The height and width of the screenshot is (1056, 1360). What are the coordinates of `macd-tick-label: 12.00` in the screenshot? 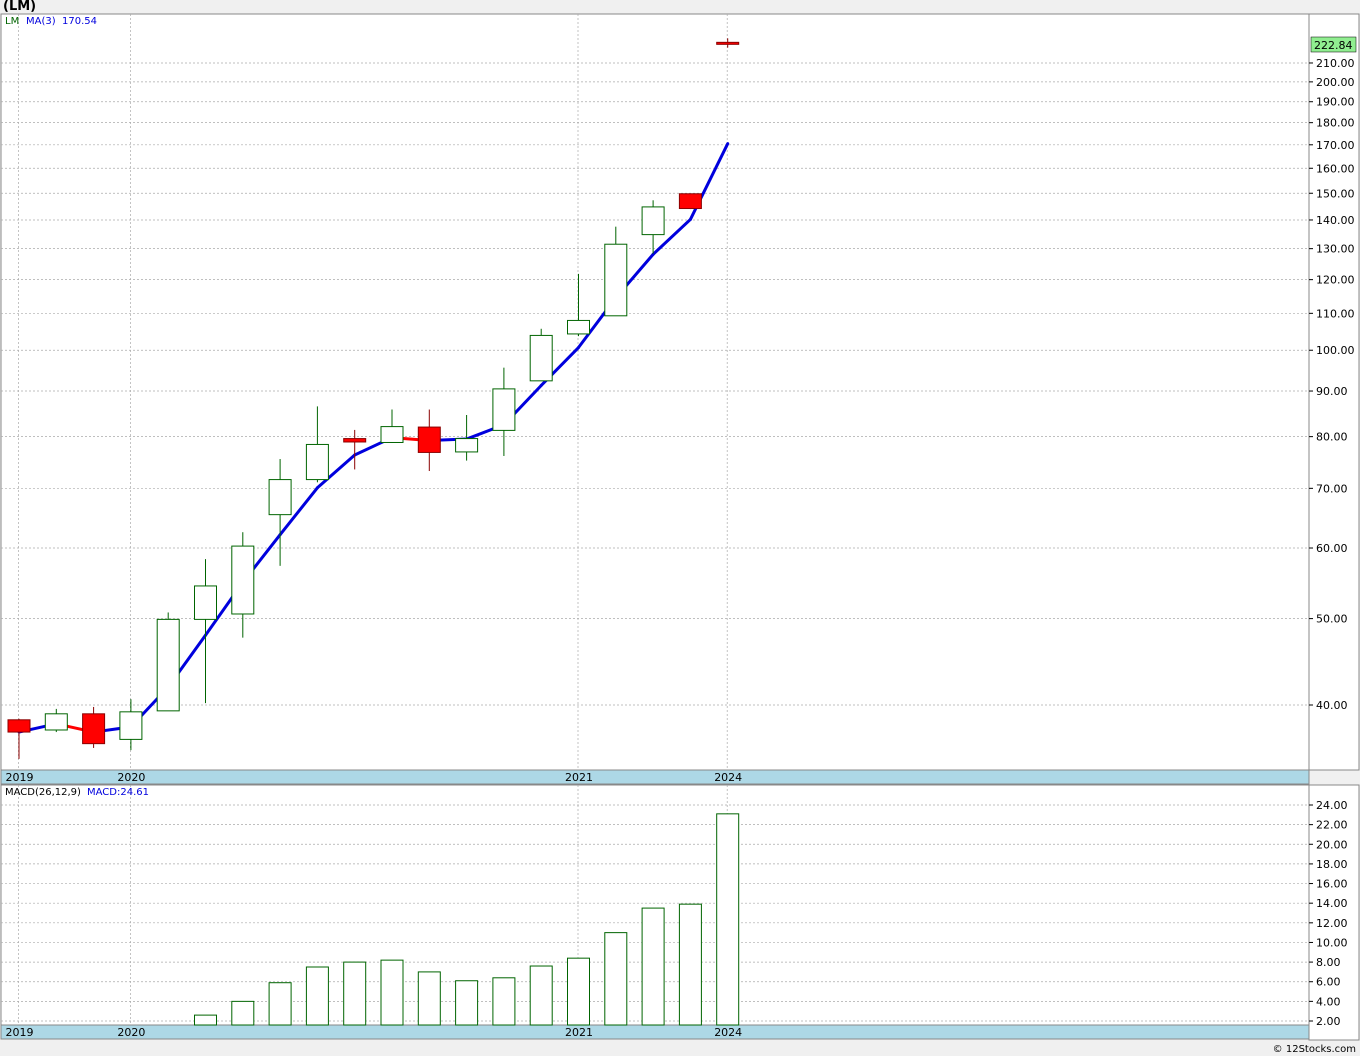 It's located at (1332, 923).